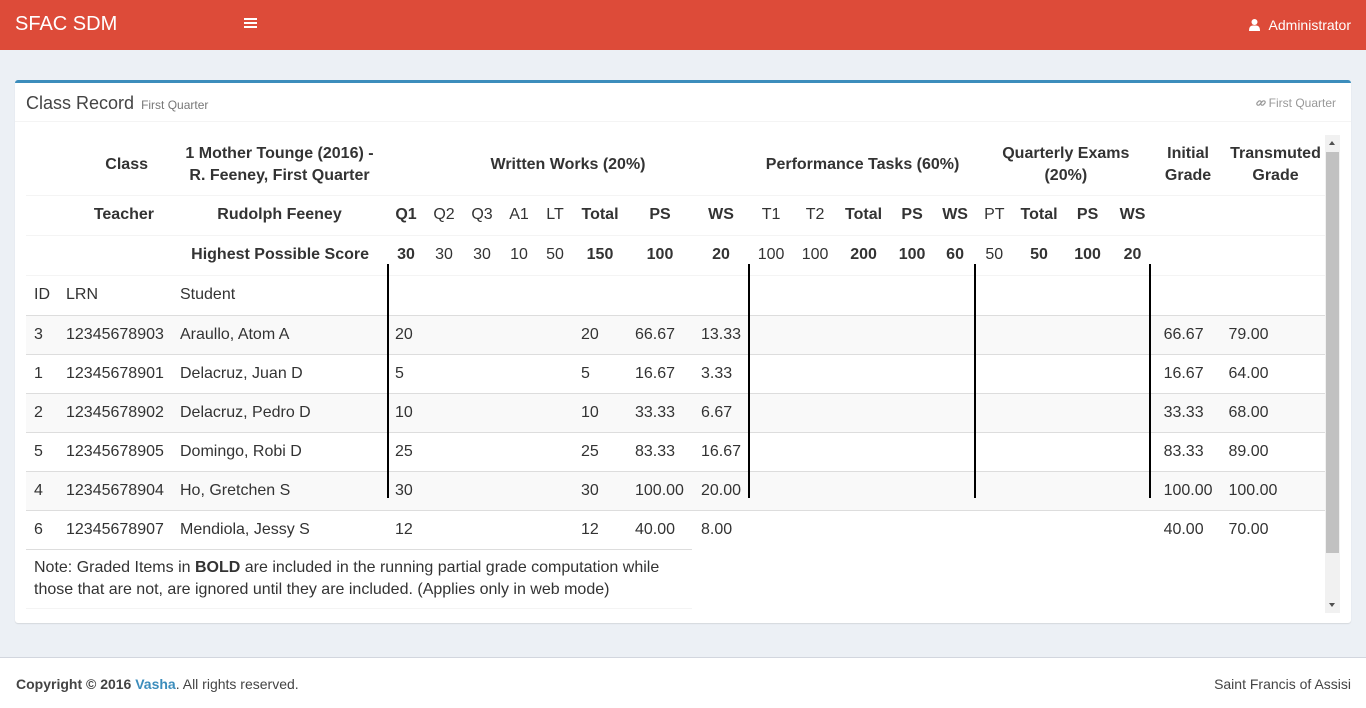  Describe the element at coordinates (1282, 684) in the screenshot. I see `school-name: Saint Francis of Assisi` at that location.